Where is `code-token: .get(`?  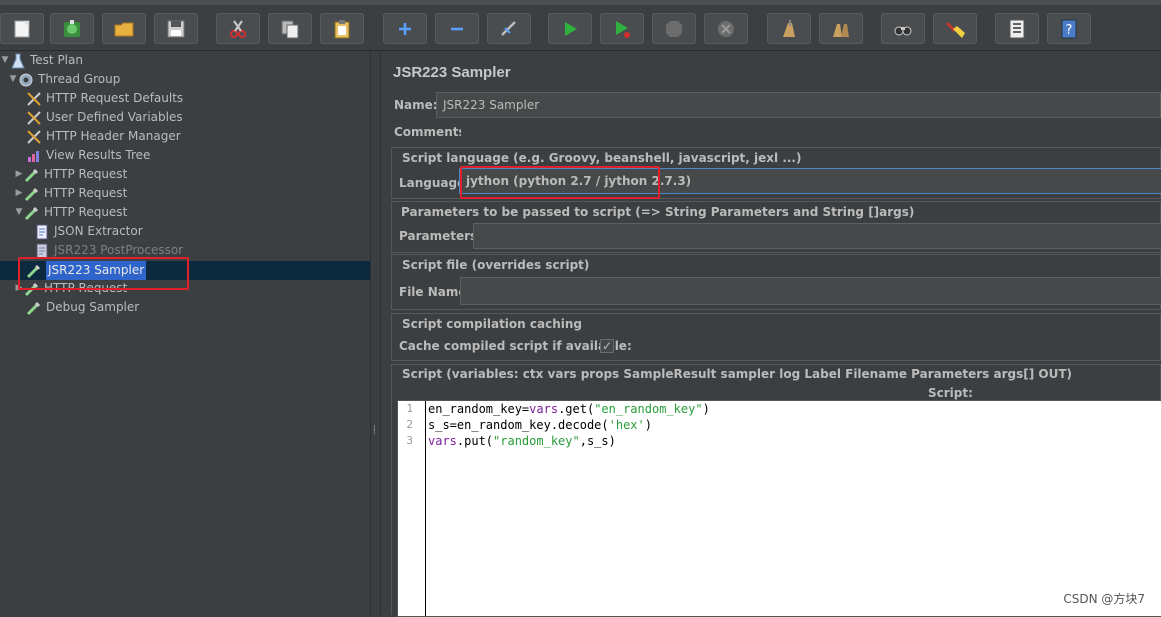
code-token: .get( is located at coordinates (576, 409).